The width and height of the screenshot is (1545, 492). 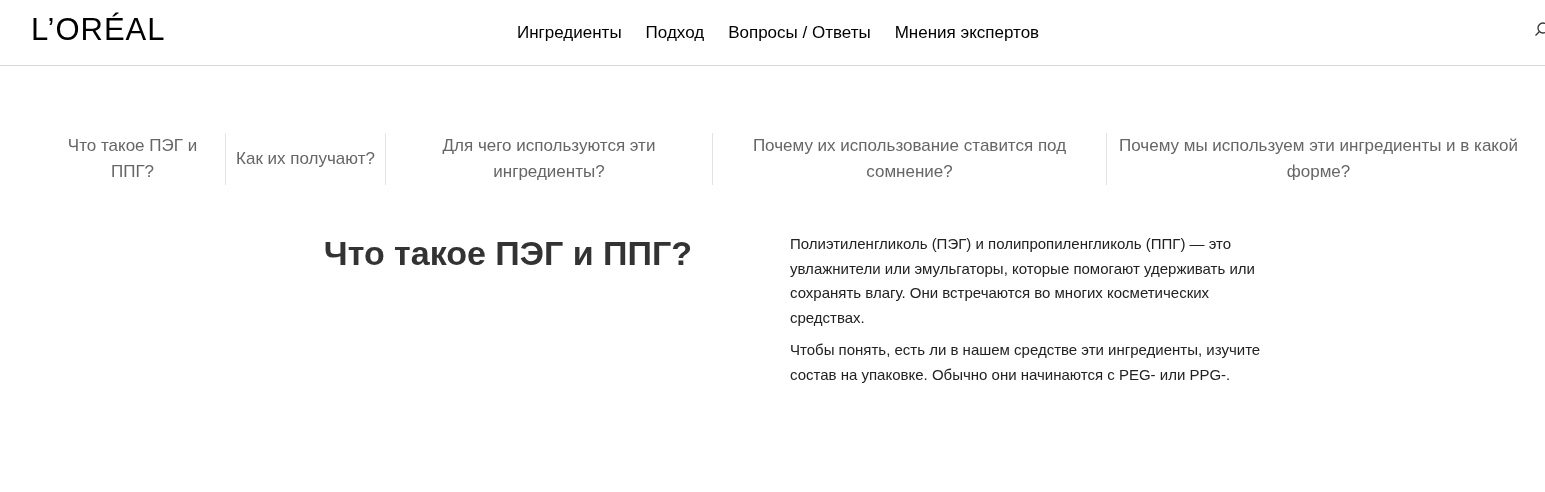 I want to click on section-link: Что такое ПЭГ и ППГ?, so click(x=132, y=159).